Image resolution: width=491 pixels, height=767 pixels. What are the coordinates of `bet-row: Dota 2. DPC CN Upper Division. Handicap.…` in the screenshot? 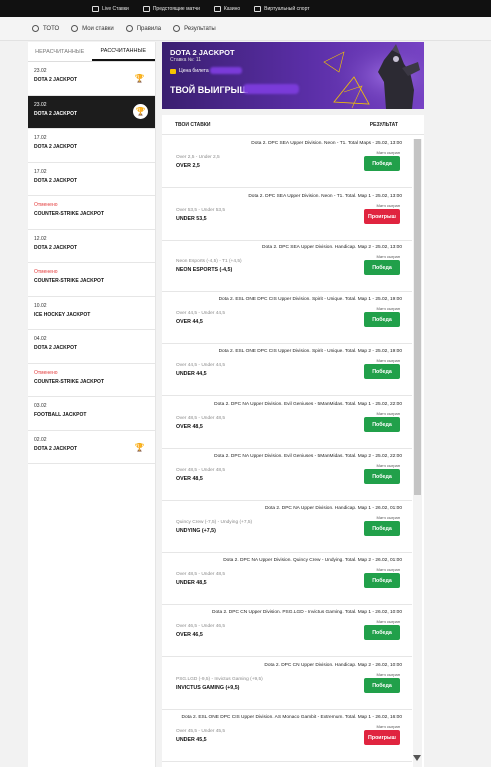 It's located at (287, 684).